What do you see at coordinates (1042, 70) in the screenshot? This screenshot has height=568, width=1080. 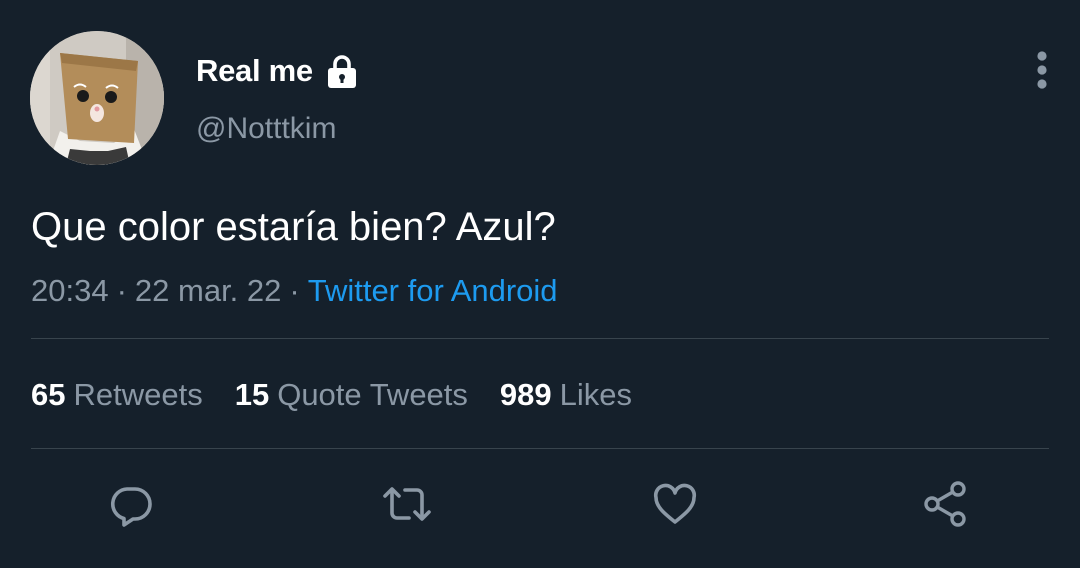 I see `more-options-icon` at bounding box center [1042, 70].